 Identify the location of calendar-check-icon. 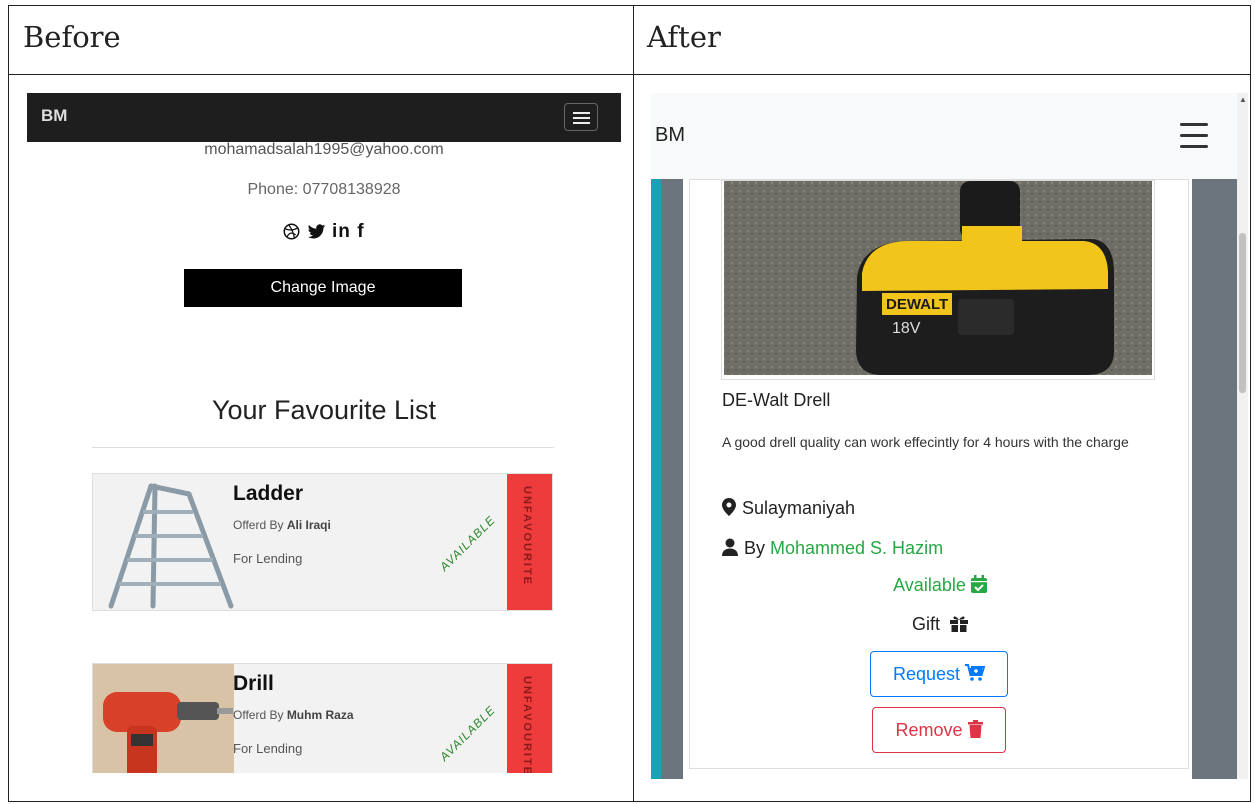
(978, 584).